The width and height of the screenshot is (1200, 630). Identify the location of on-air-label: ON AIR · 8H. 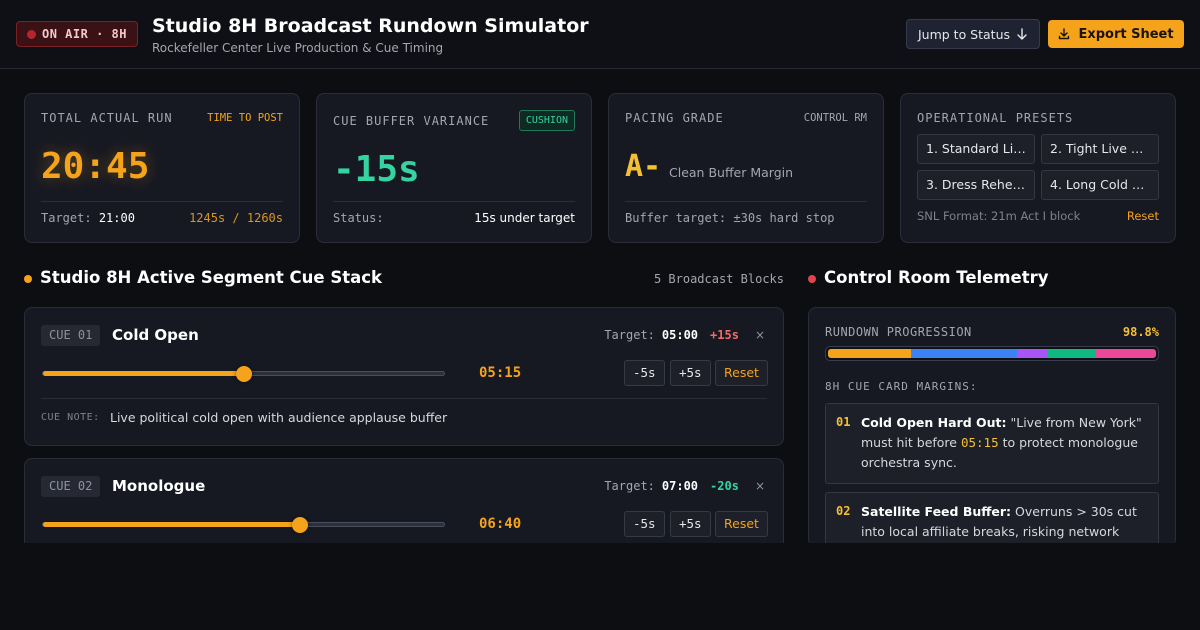
(84, 34).